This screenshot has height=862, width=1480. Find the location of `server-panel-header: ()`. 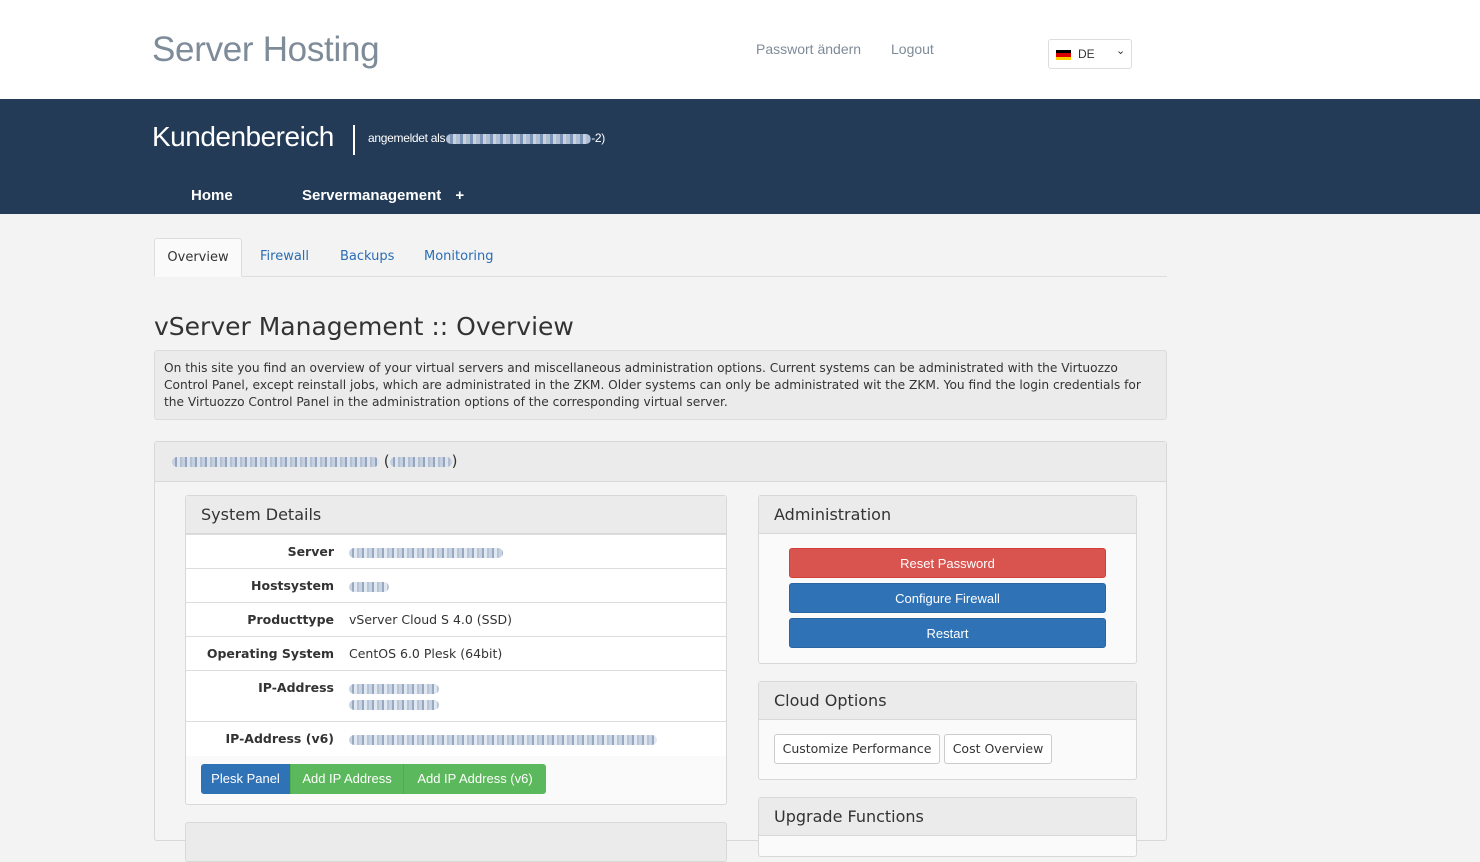

server-panel-header: () is located at coordinates (660, 462).